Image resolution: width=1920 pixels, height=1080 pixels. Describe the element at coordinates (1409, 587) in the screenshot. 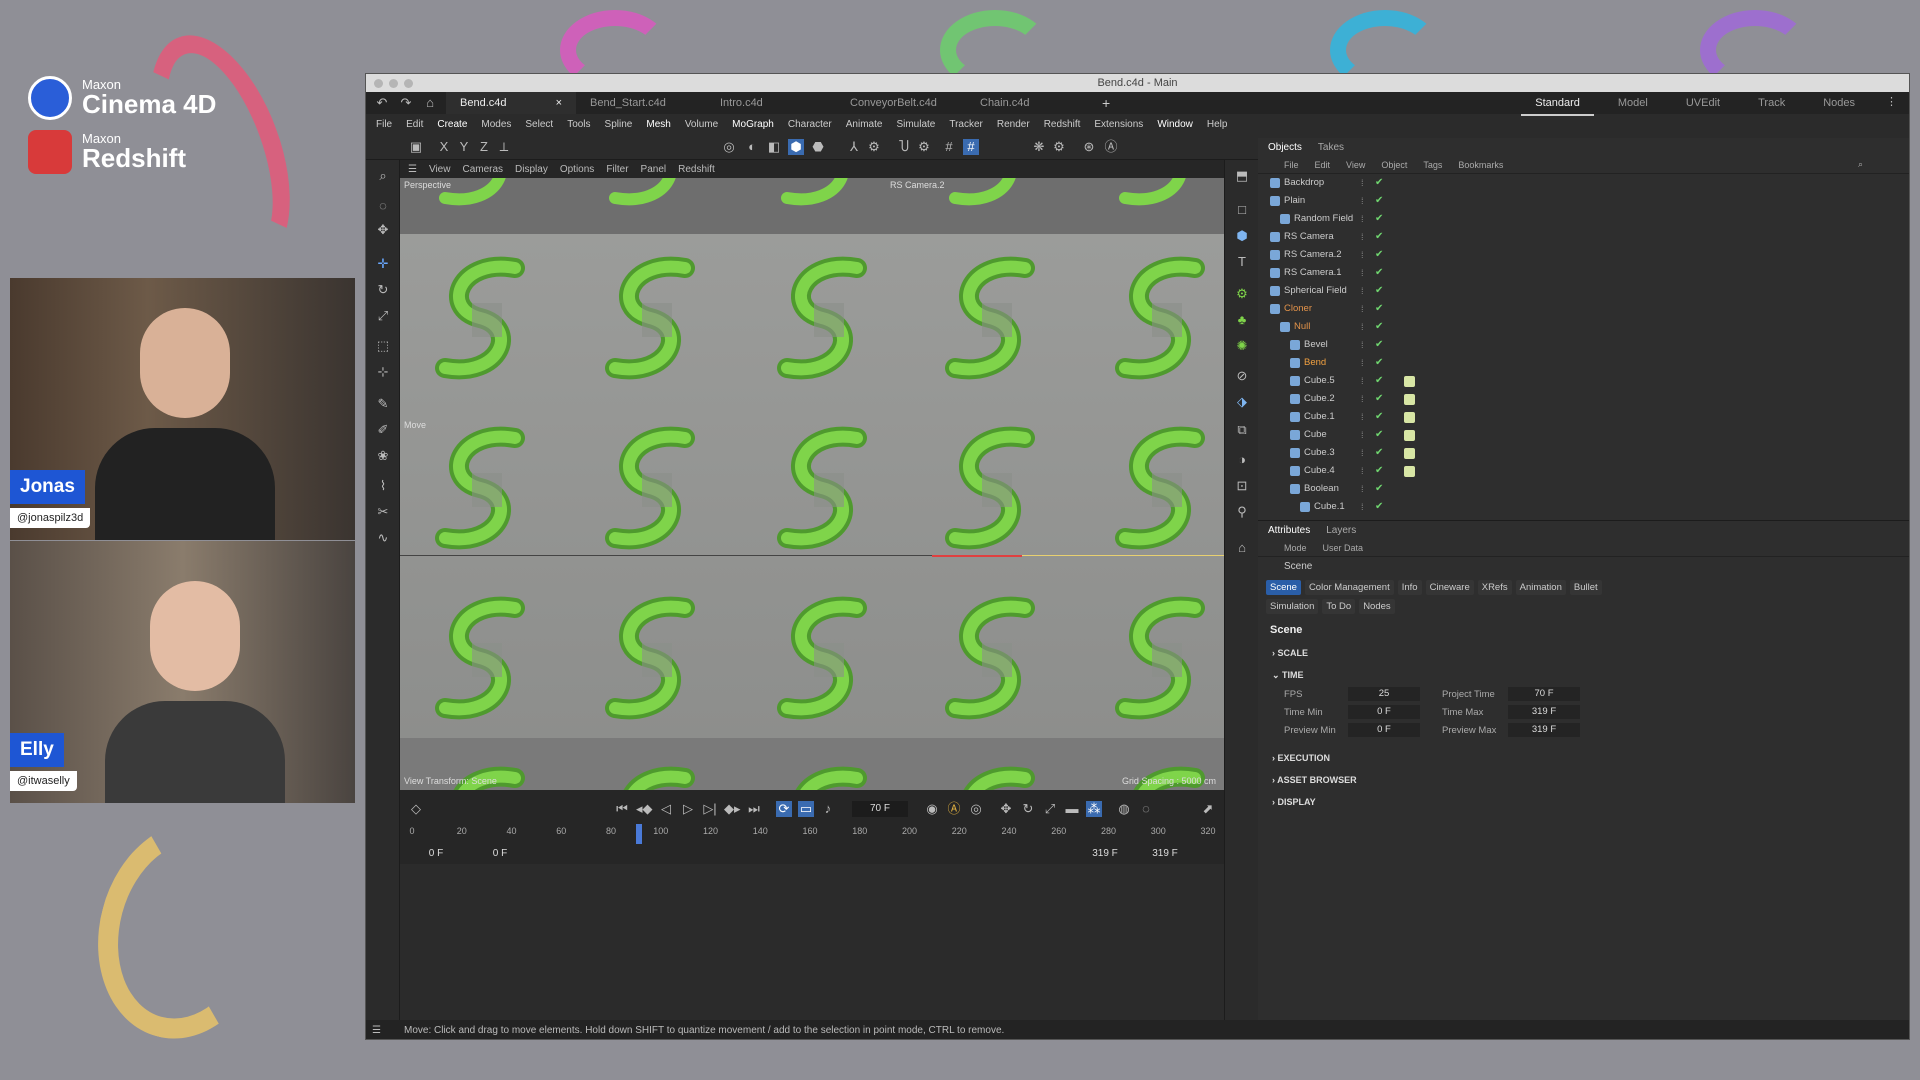

I see `chip-info: Info` at that location.